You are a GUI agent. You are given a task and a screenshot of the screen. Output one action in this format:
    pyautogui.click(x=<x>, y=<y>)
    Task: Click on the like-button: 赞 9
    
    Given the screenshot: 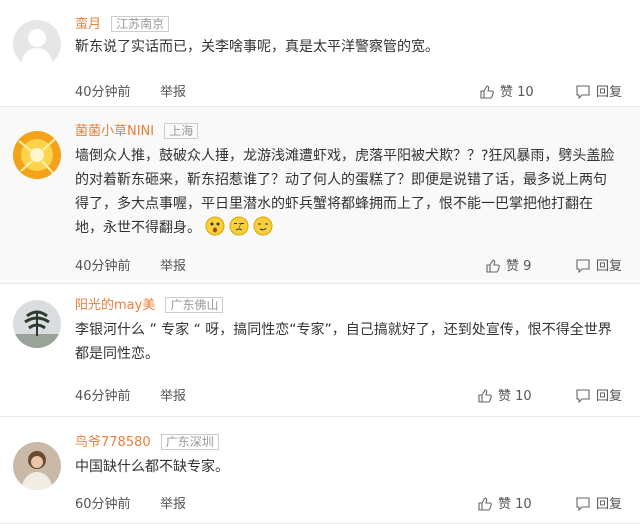 What is the action you would take?
    pyautogui.click(x=508, y=266)
    